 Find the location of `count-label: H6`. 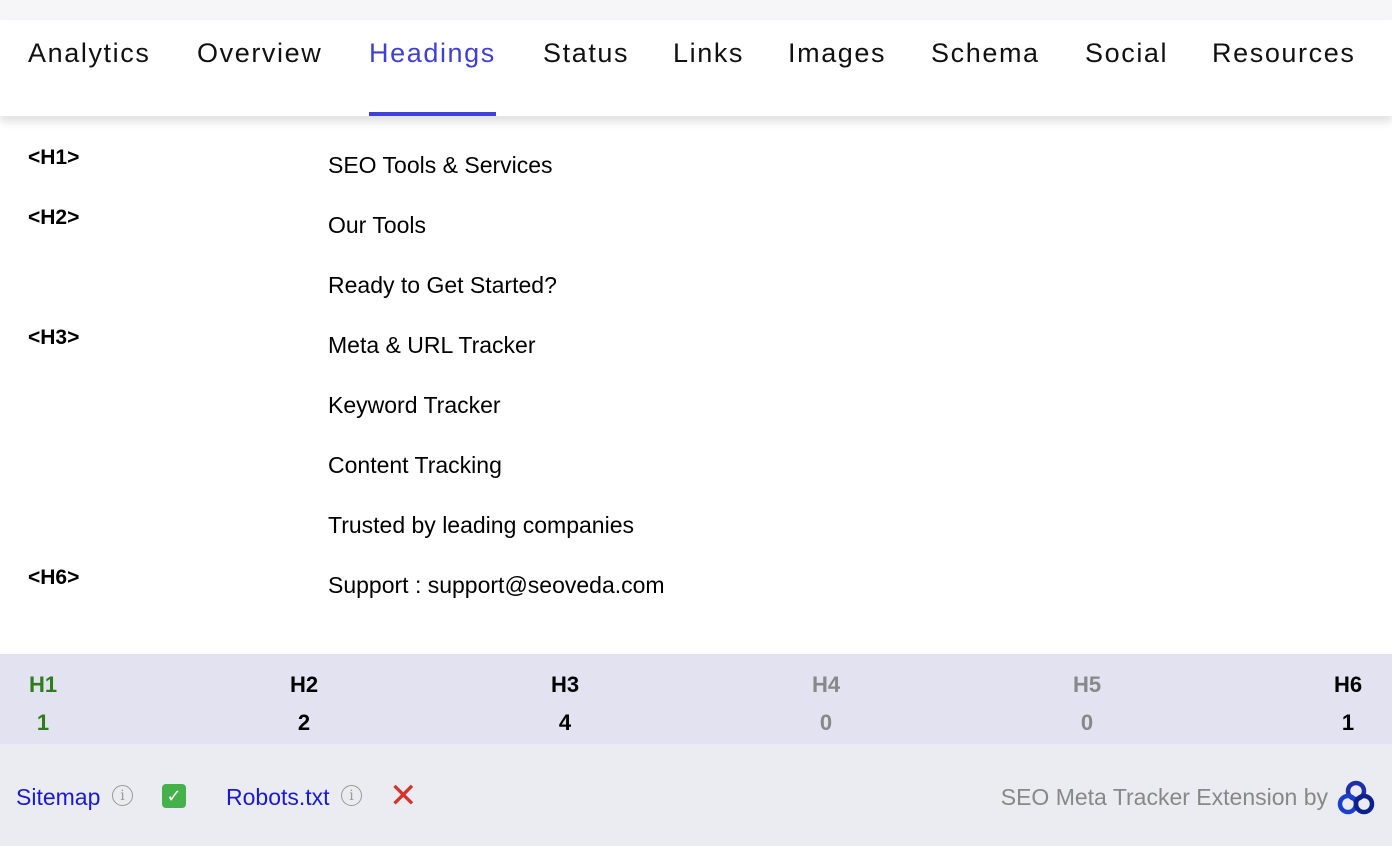

count-label: H6 is located at coordinates (1348, 684).